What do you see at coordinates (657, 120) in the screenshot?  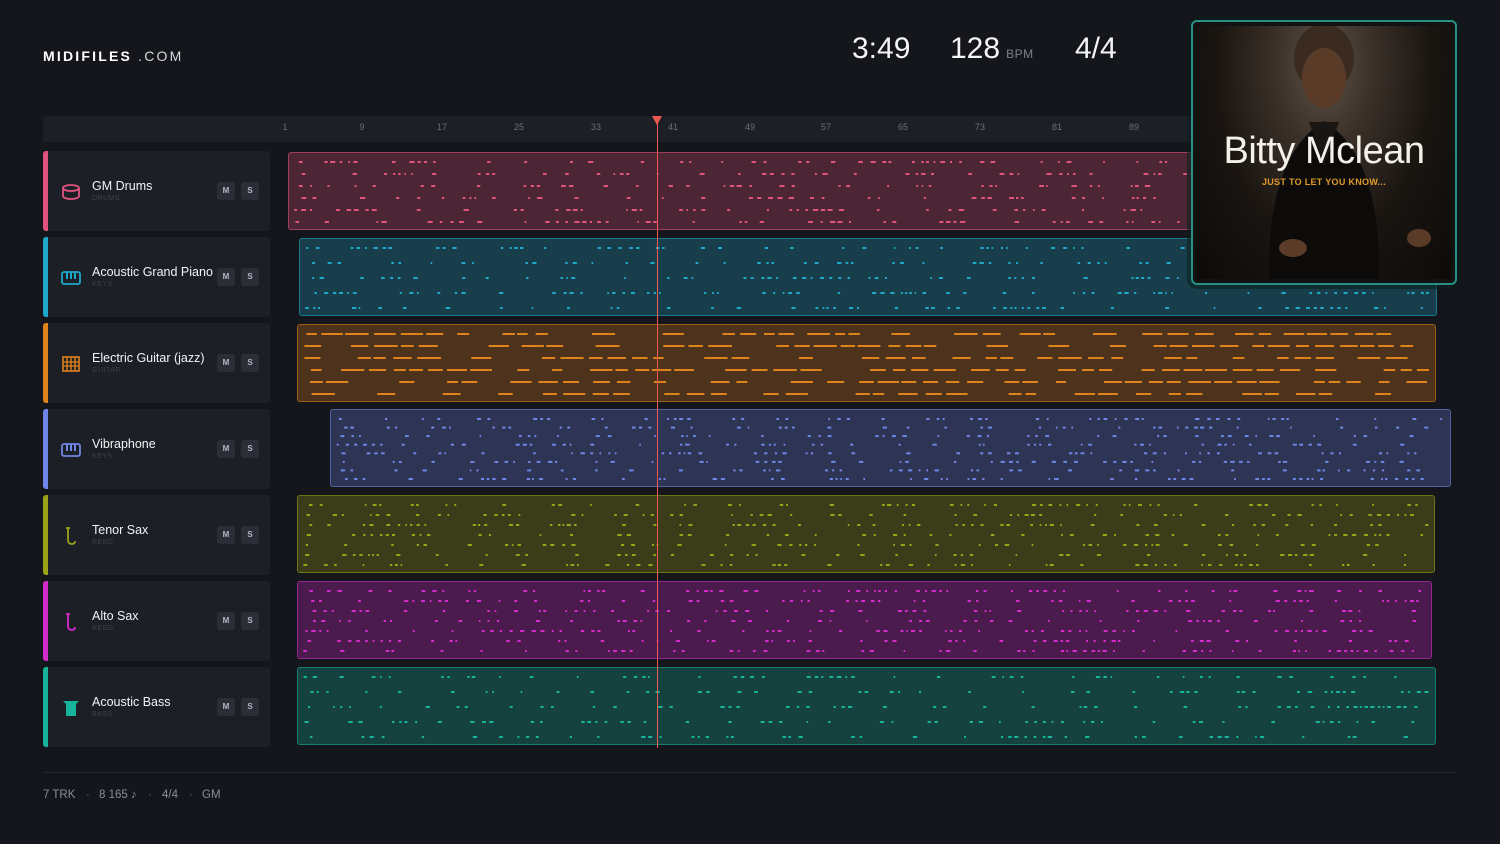 I see `playhead-marker-icon` at bounding box center [657, 120].